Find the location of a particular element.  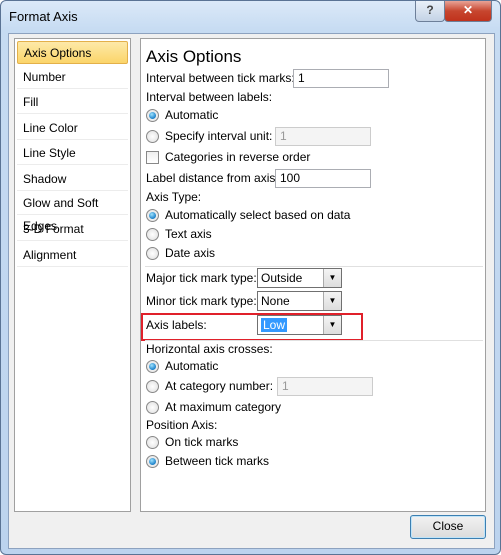

position-axis-label: Position Axis: is located at coordinates (182, 425).